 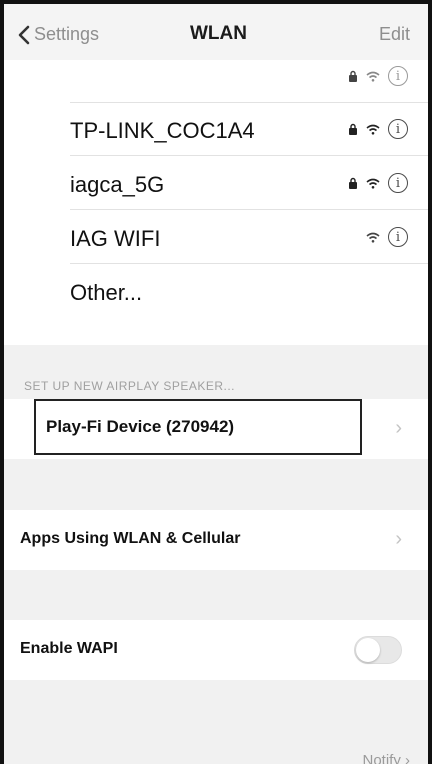 I want to click on back-button: Settings, so click(x=58, y=34).